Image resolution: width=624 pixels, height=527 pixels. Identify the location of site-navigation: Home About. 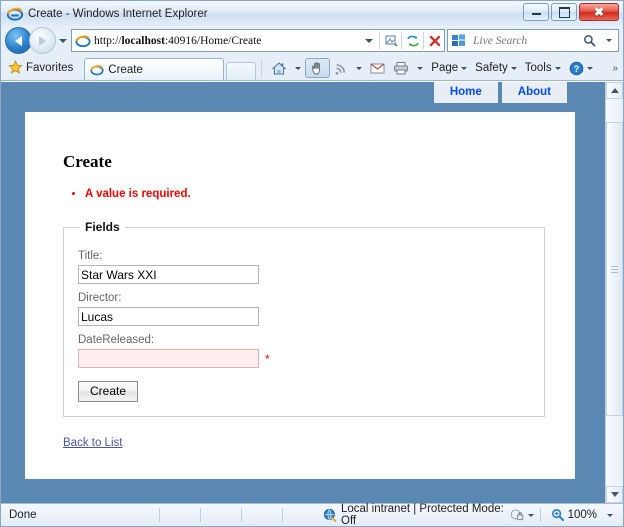
(498, 92).